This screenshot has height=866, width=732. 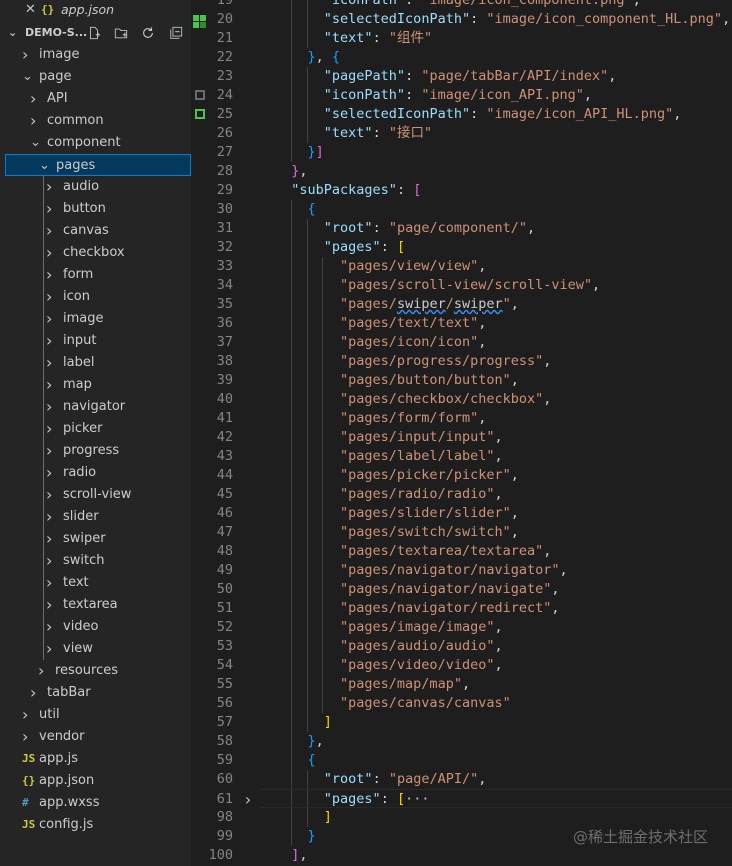 What do you see at coordinates (429, 475) in the screenshot?
I see `code-text: "pages/picker/picker",` at bounding box center [429, 475].